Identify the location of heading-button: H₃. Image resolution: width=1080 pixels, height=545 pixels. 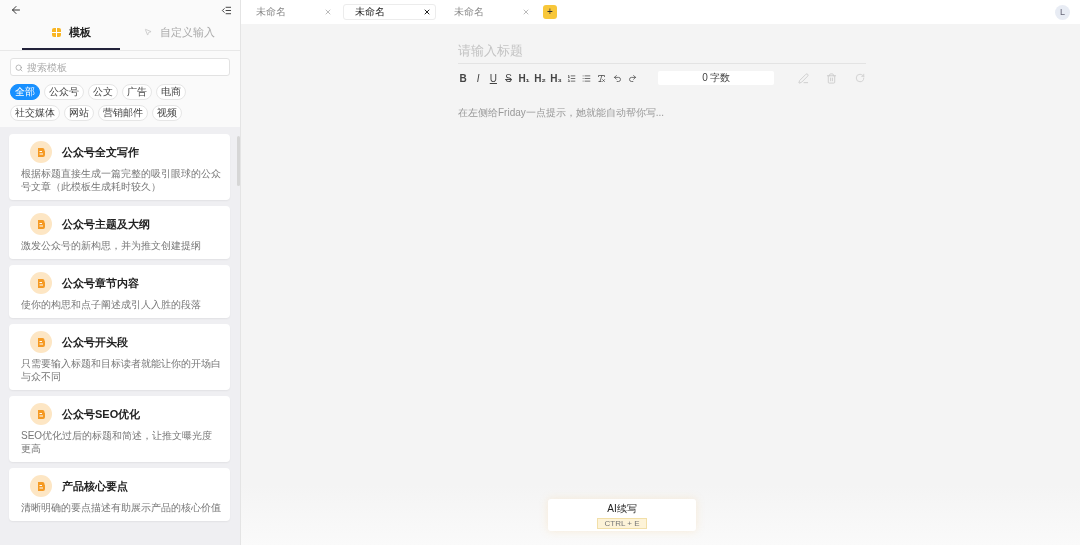
(556, 78).